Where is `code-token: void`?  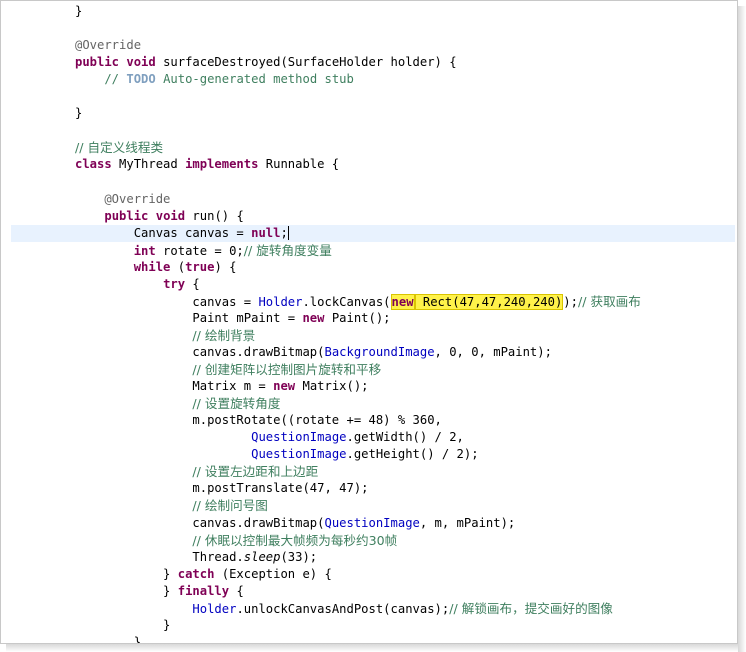 code-token: void is located at coordinates (170, 215).